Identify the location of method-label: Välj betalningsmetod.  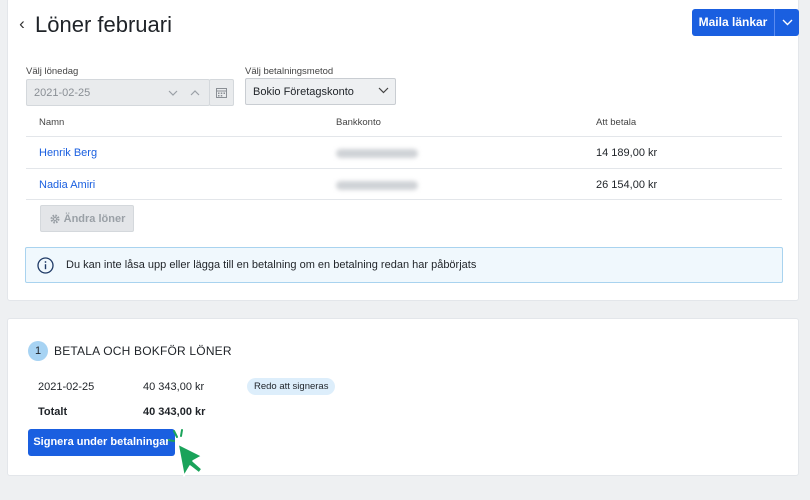
(289, 71).